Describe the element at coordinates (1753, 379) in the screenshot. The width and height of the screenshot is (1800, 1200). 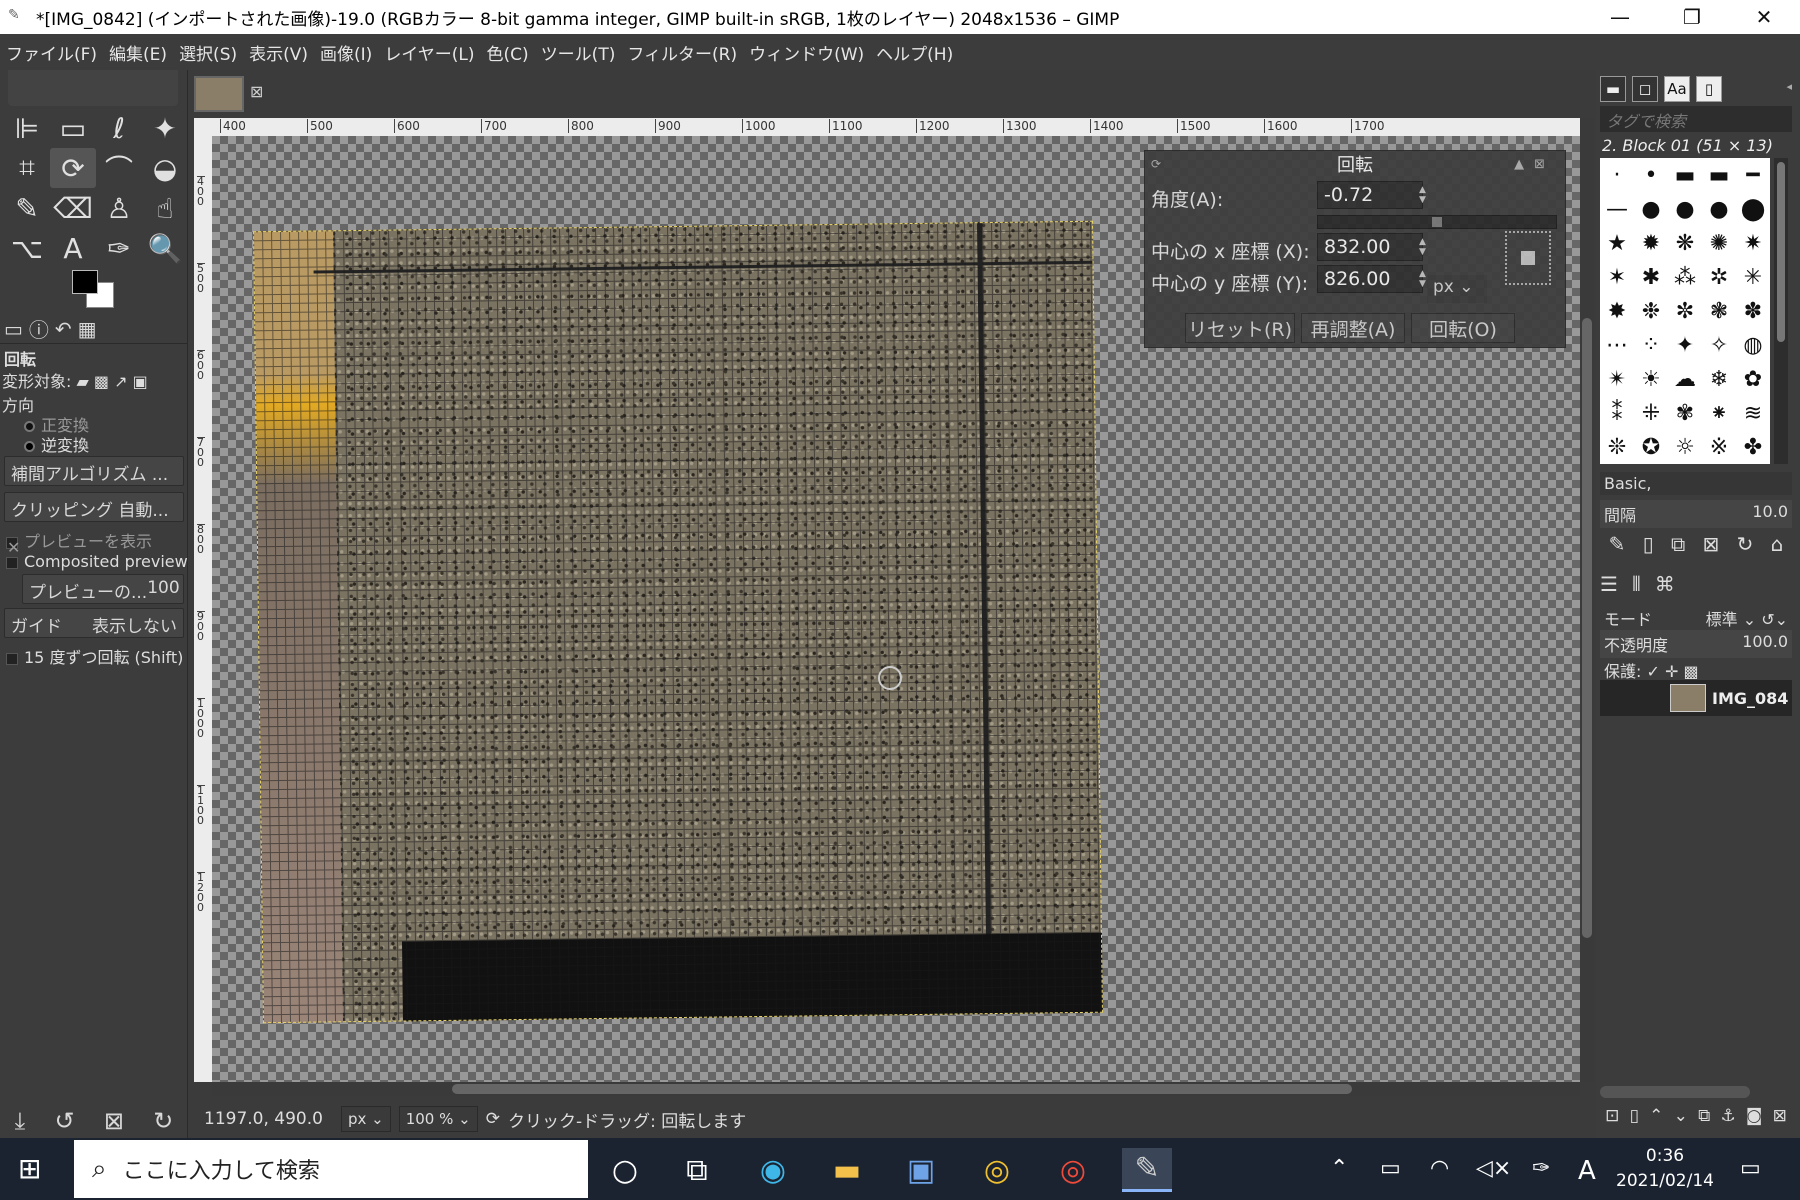
I see `brush-preset-icon: ✿` at that location.